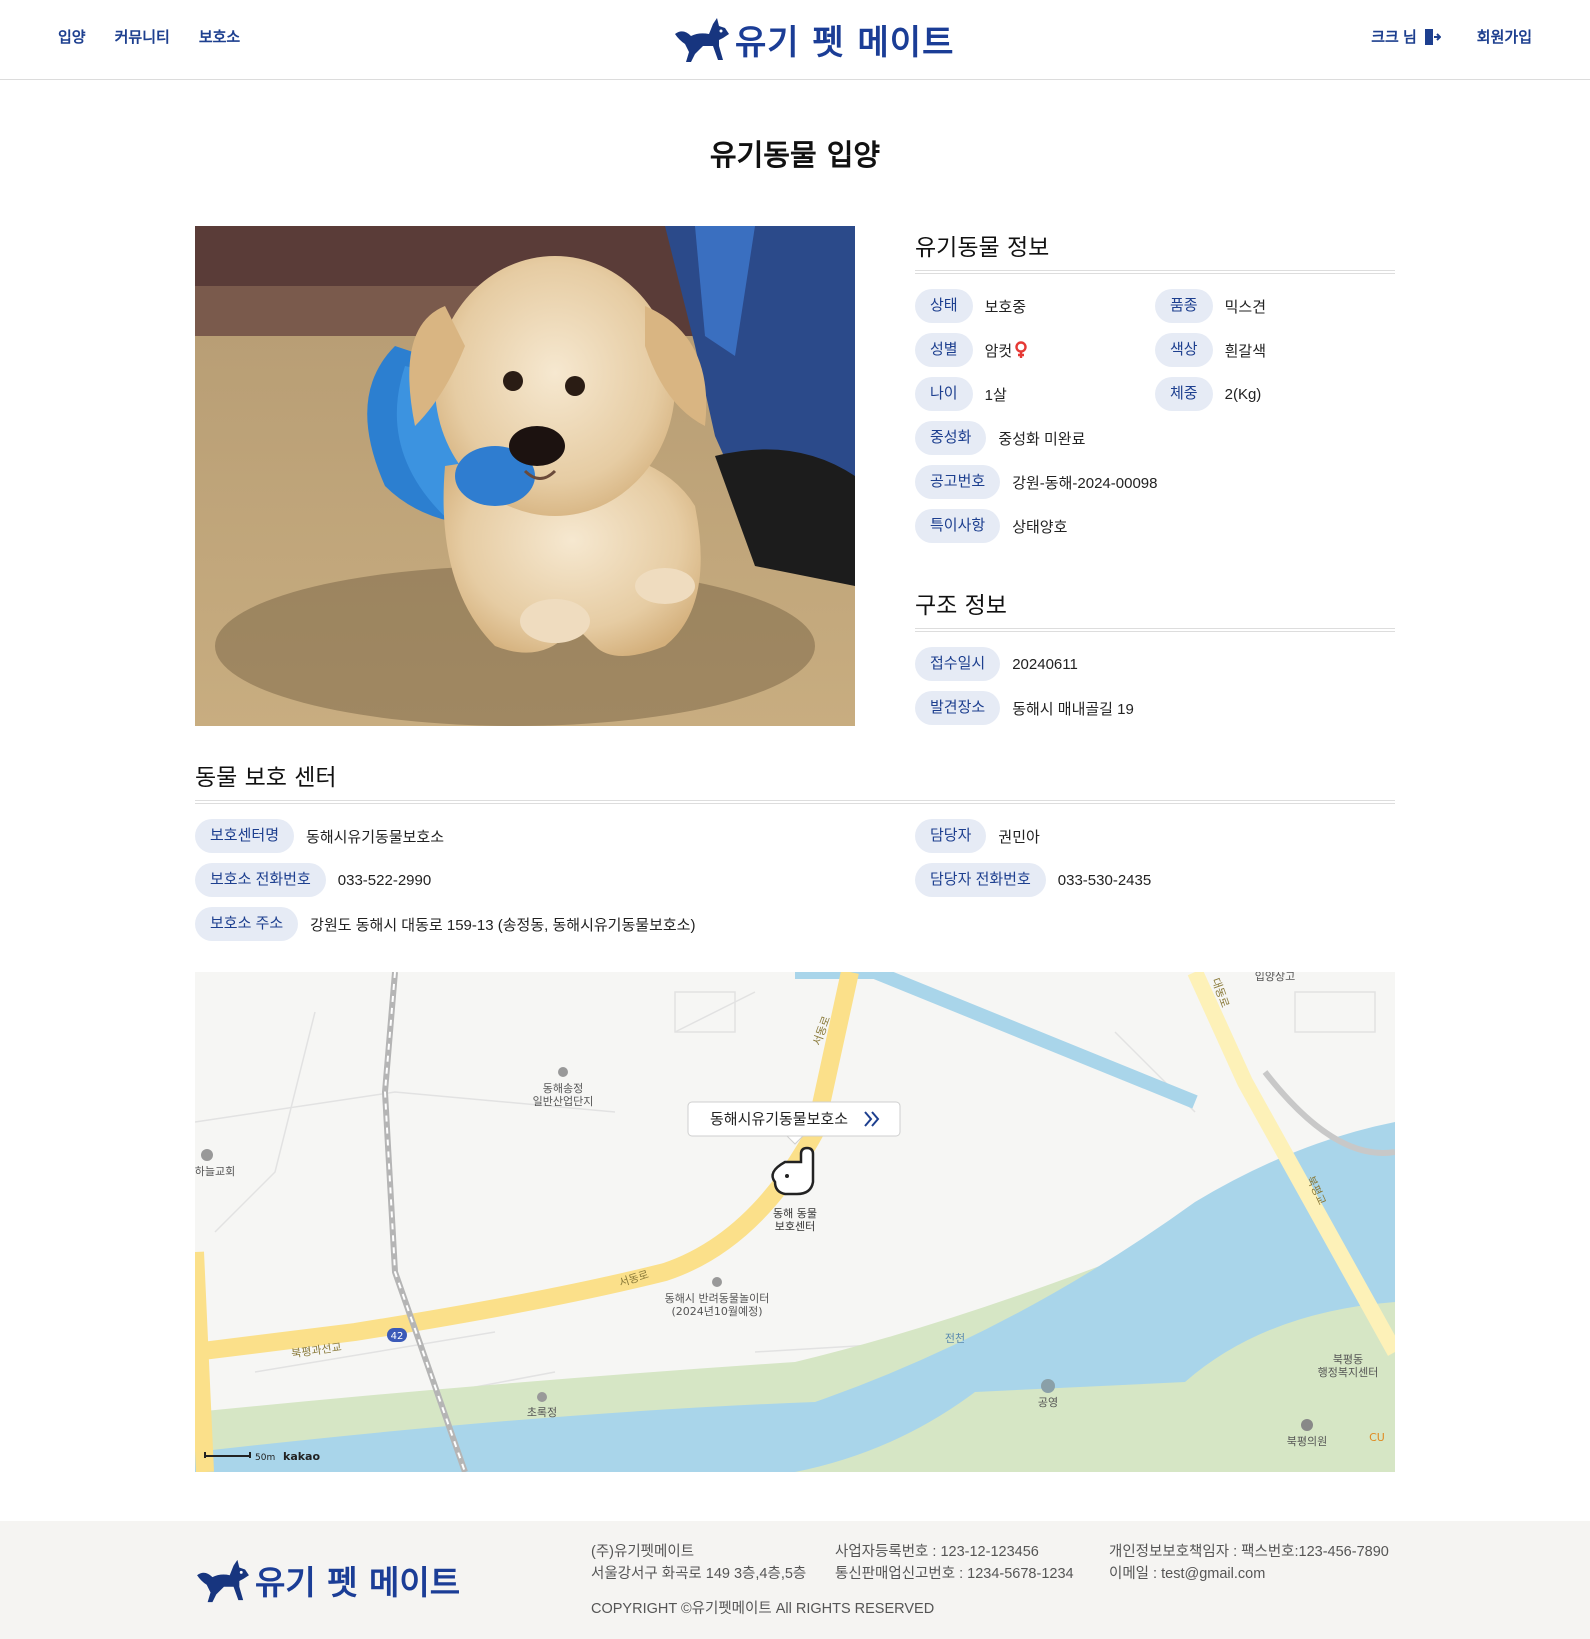 Image resolution: width=1590 pixels, height=1639 pixels. Describe the element at coordinates (951, 836) in the screenshot. I see `manager-label: 담당자` at that location.